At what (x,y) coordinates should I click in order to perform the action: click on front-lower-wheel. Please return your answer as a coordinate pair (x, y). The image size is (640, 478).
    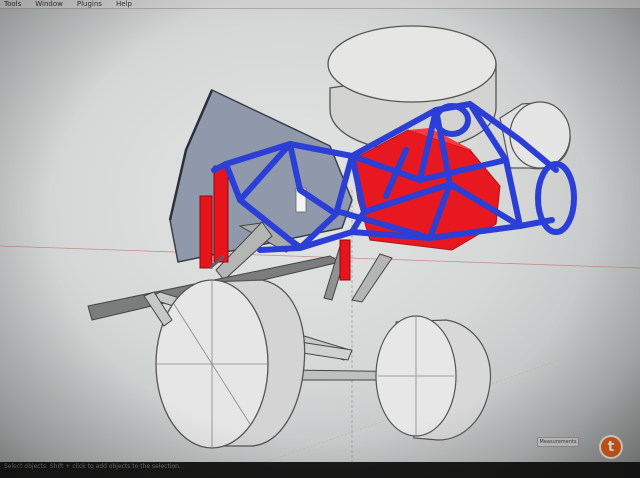
    Looking at the image, I should click on (230, 364).